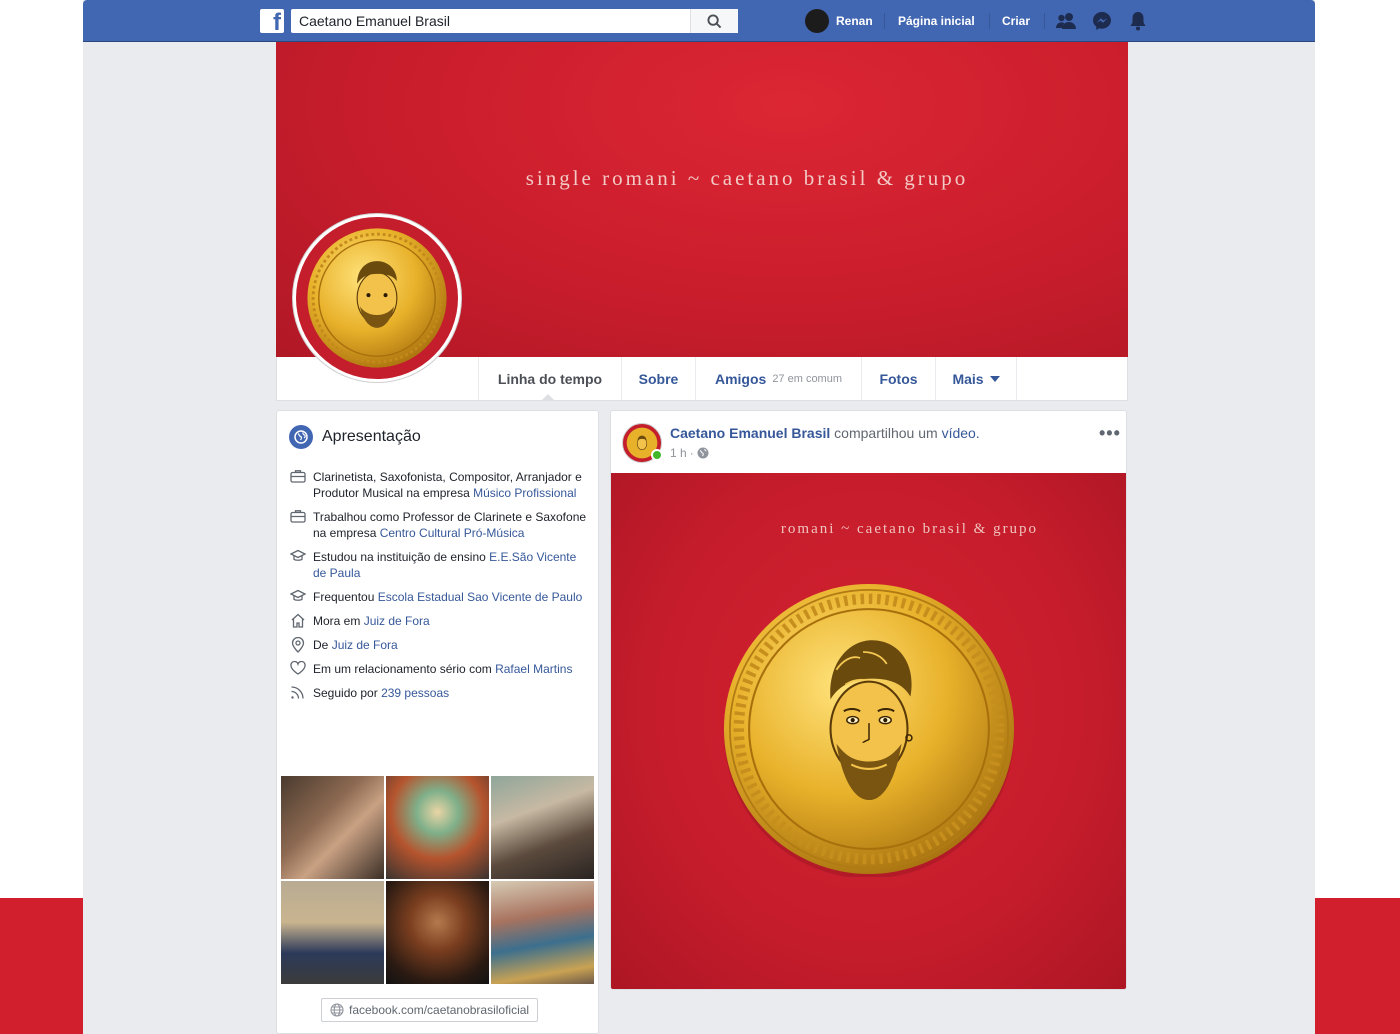  I want to click on post-action-text: compartilhou um, so click(886, 433).